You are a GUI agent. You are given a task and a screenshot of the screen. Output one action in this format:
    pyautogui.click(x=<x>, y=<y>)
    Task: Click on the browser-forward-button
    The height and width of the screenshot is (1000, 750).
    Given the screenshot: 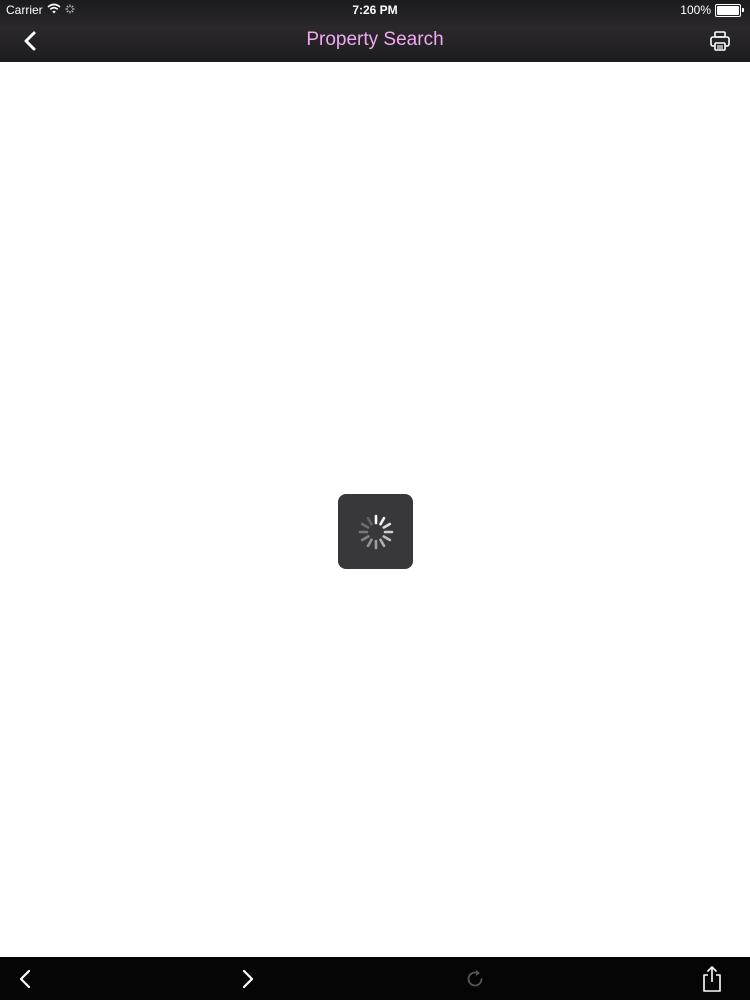 What is the action you would take?
    pyautogui.click(x=248, y=979)
    